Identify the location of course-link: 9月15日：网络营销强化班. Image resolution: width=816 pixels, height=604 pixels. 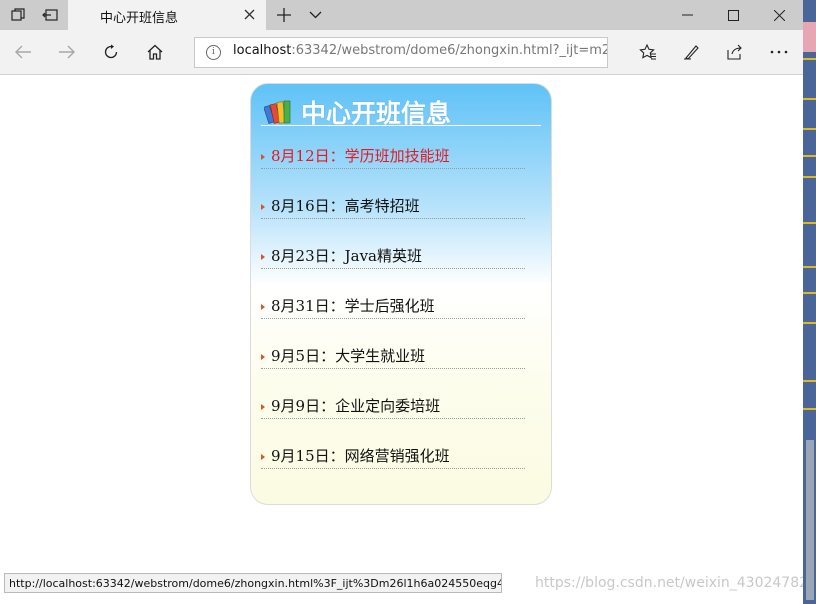
(360, 455).